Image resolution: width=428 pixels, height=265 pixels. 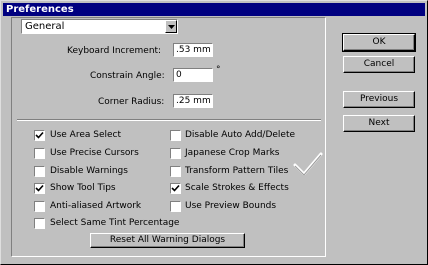 What do you see at coordinates (214, 9) in the screenshot?
I see `title-bar: Preferences` at bounding box center [214, 9].